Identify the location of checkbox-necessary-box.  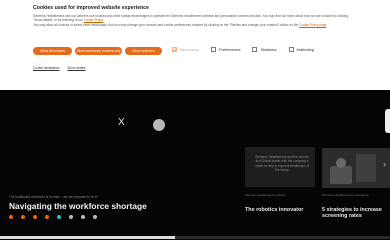
(174, 49).